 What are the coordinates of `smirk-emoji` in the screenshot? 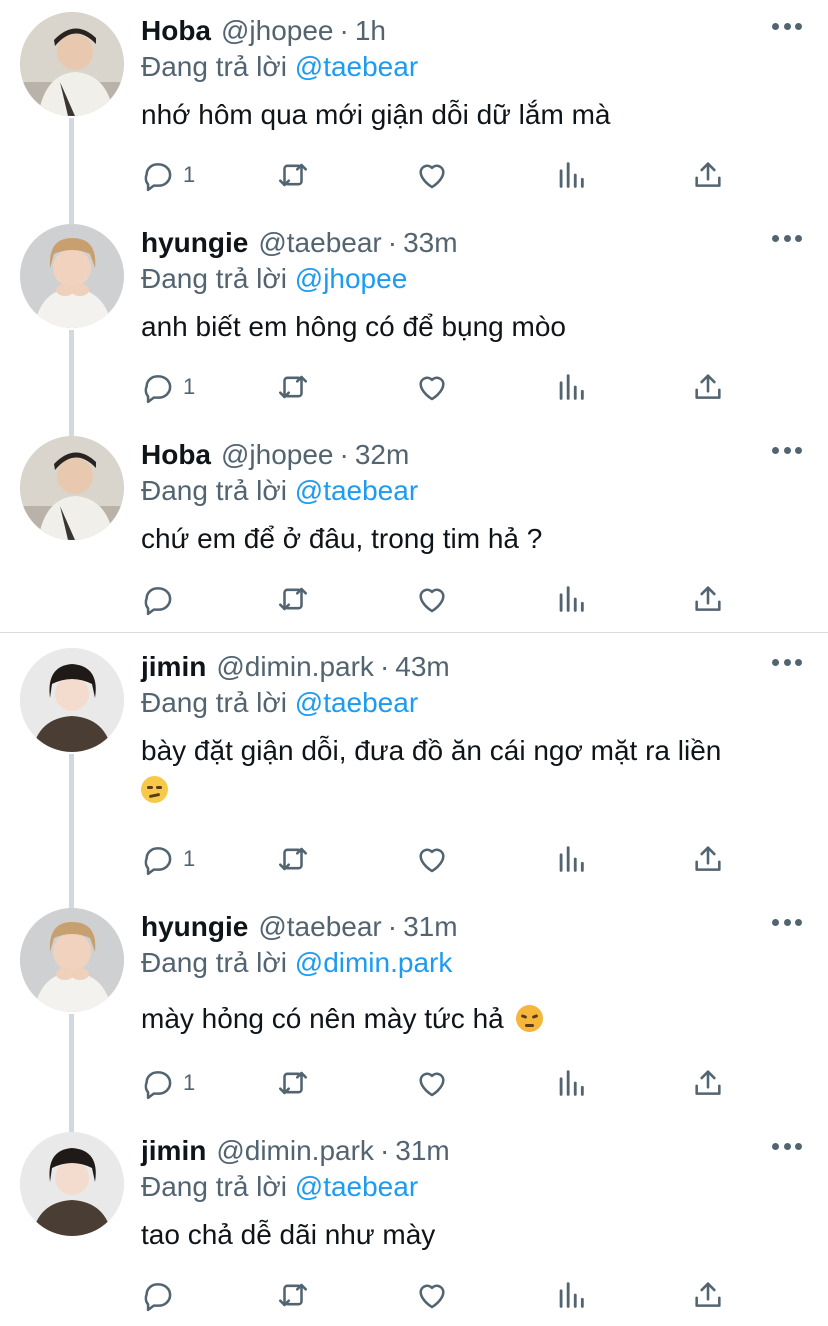 It's located at (154, 789).